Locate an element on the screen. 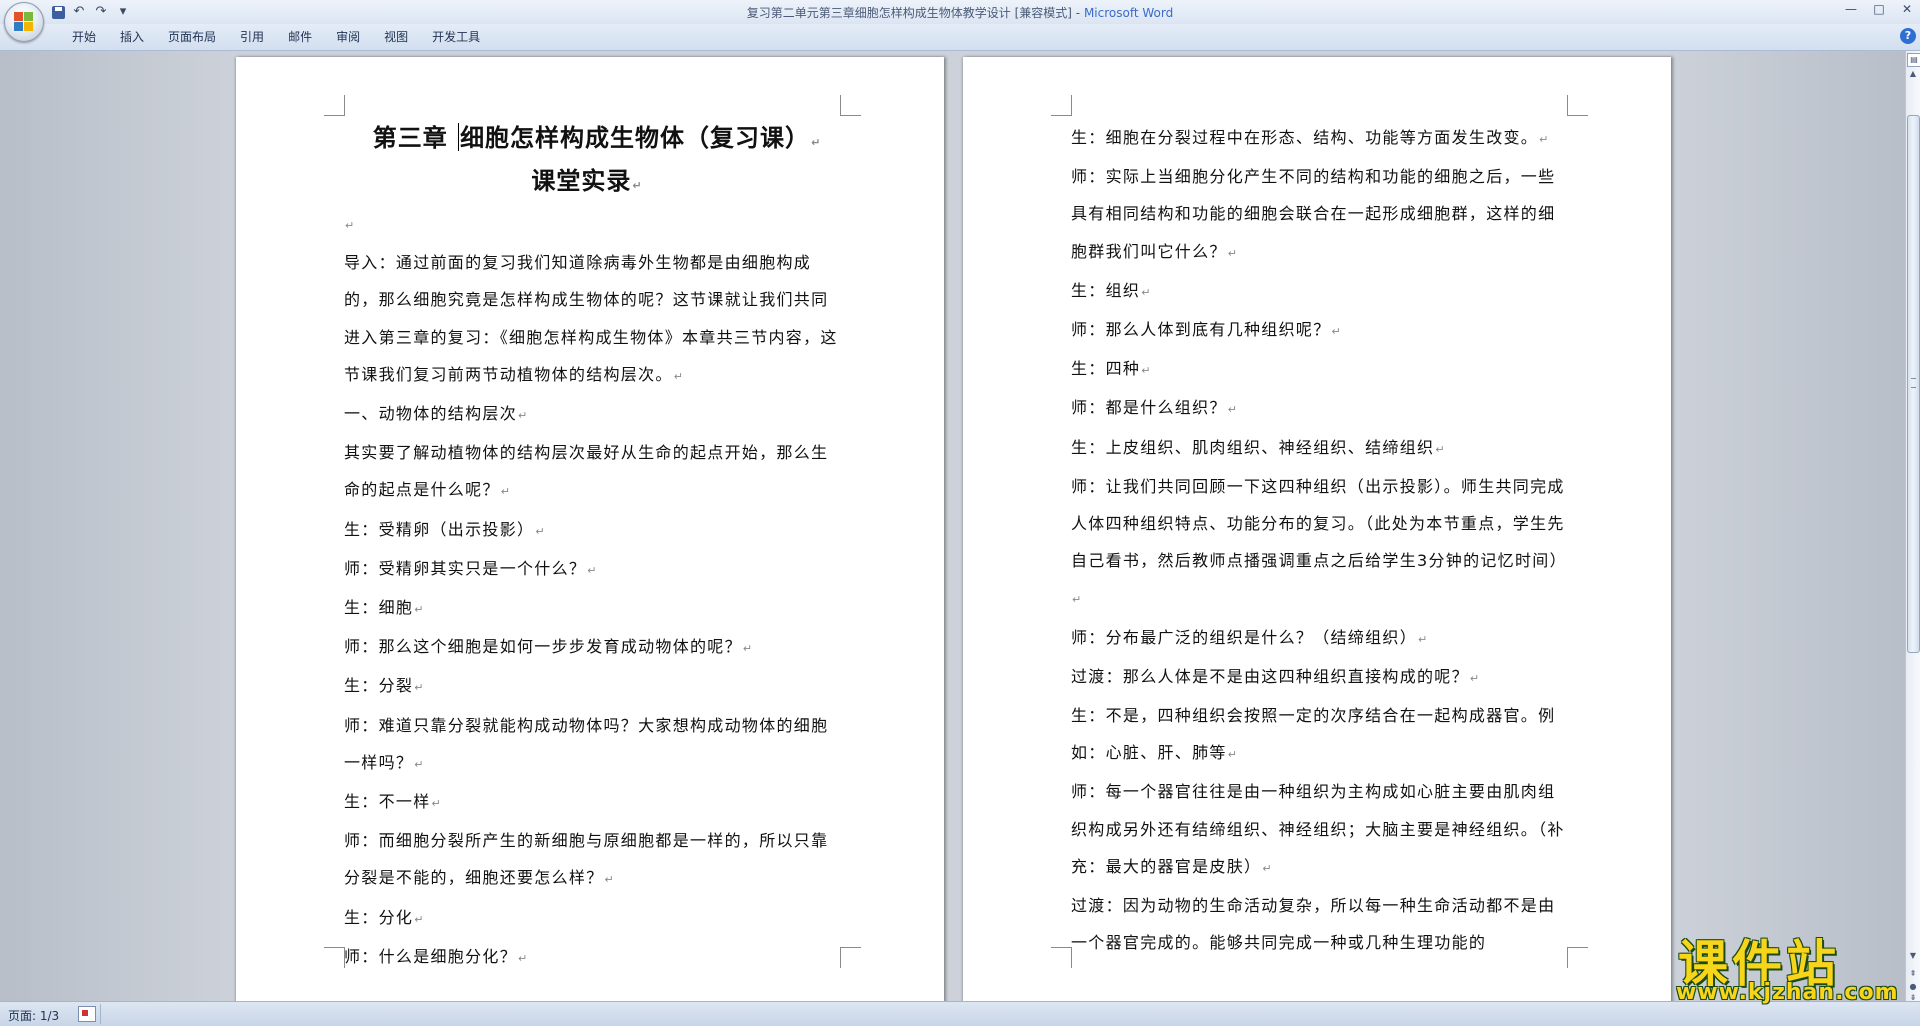 This screenshot has height=1026, width=1920. tab-home: 开始 is located at coordinates (84, 37).